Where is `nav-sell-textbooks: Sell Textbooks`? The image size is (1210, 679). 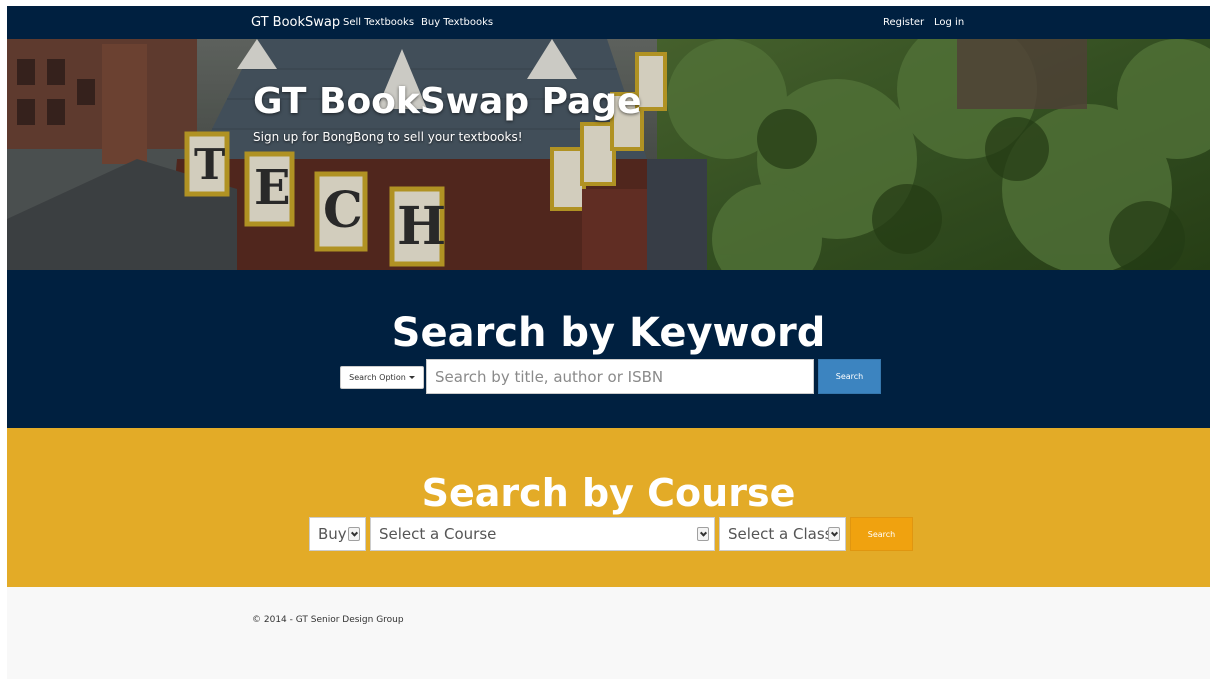 nav-sell-textbooks: Sell Textbooks is located at coordinates (378, 22).